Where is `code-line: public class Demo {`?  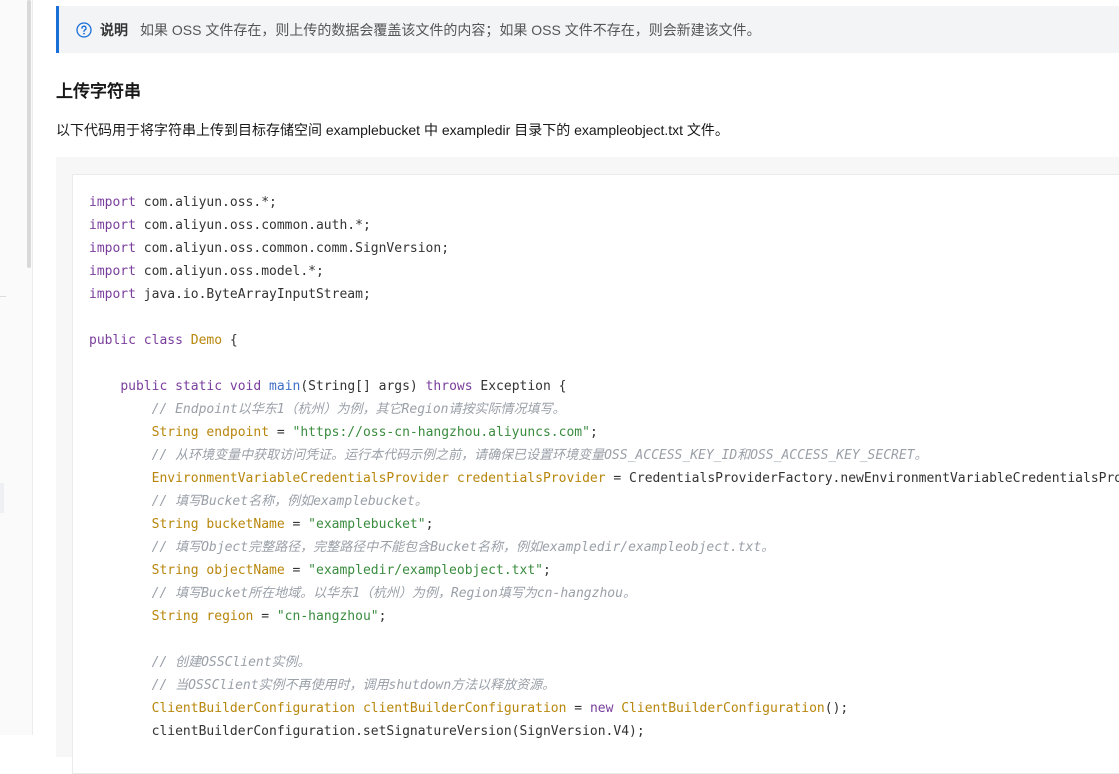
code-line: public class Demo { is located at coordinates (604, 340).